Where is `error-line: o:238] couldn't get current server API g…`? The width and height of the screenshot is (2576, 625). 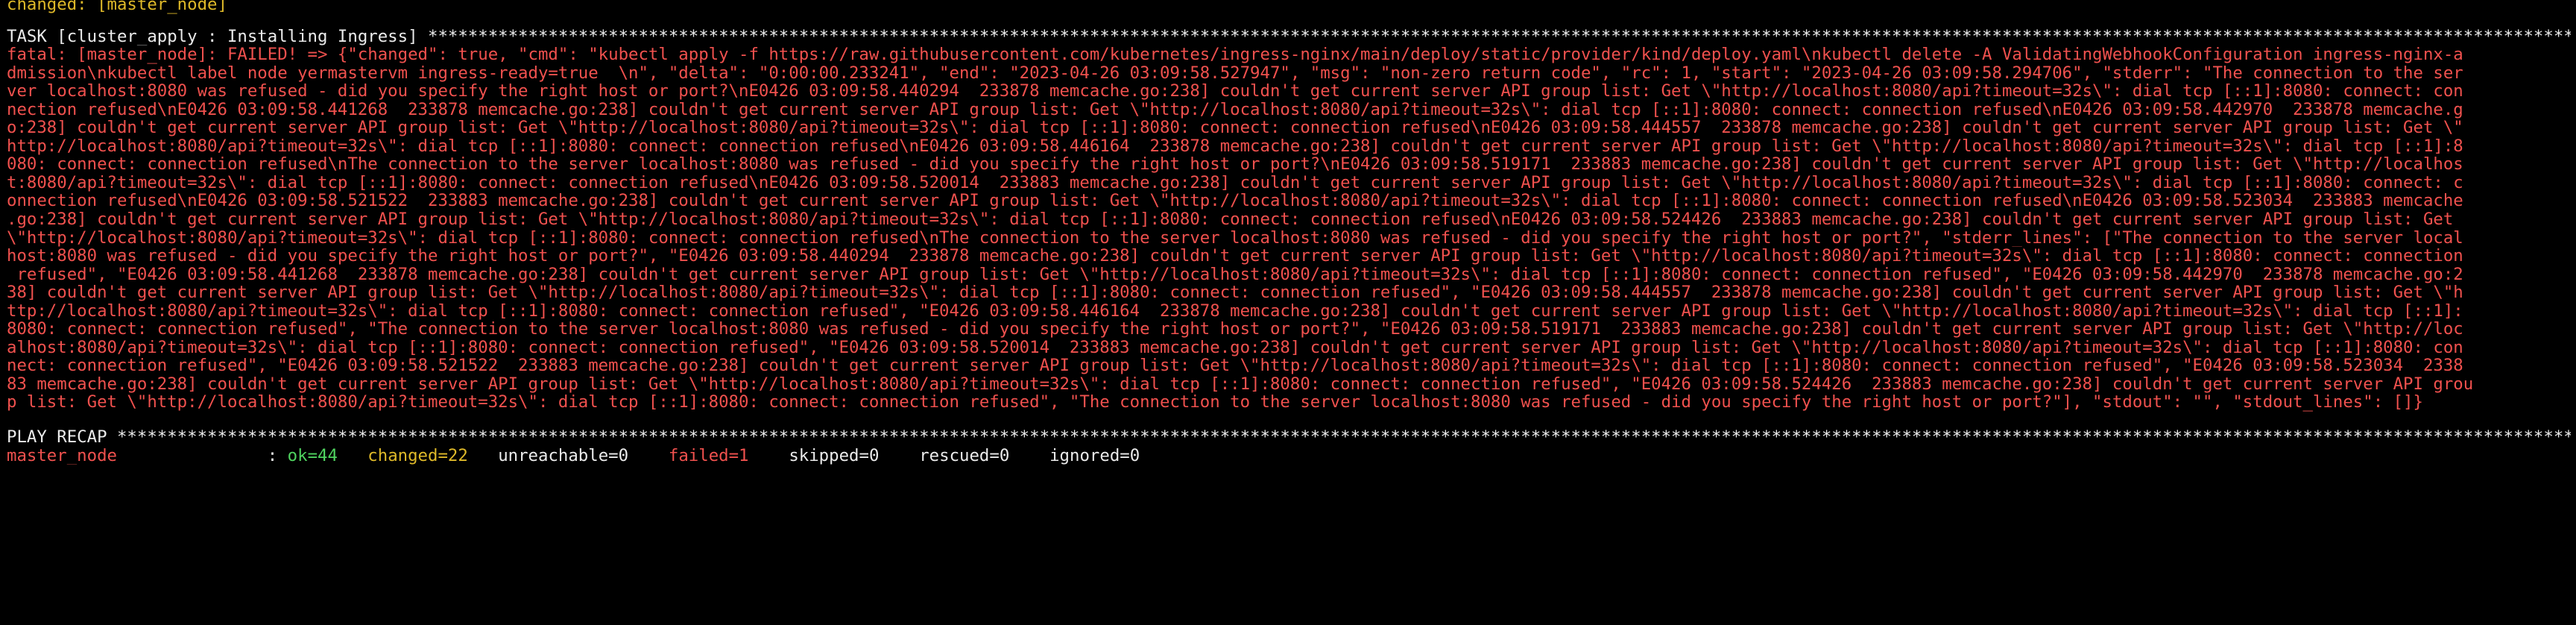 error-line: o:238] couldn't get current server API g… is located at coordinates (1235, 128).